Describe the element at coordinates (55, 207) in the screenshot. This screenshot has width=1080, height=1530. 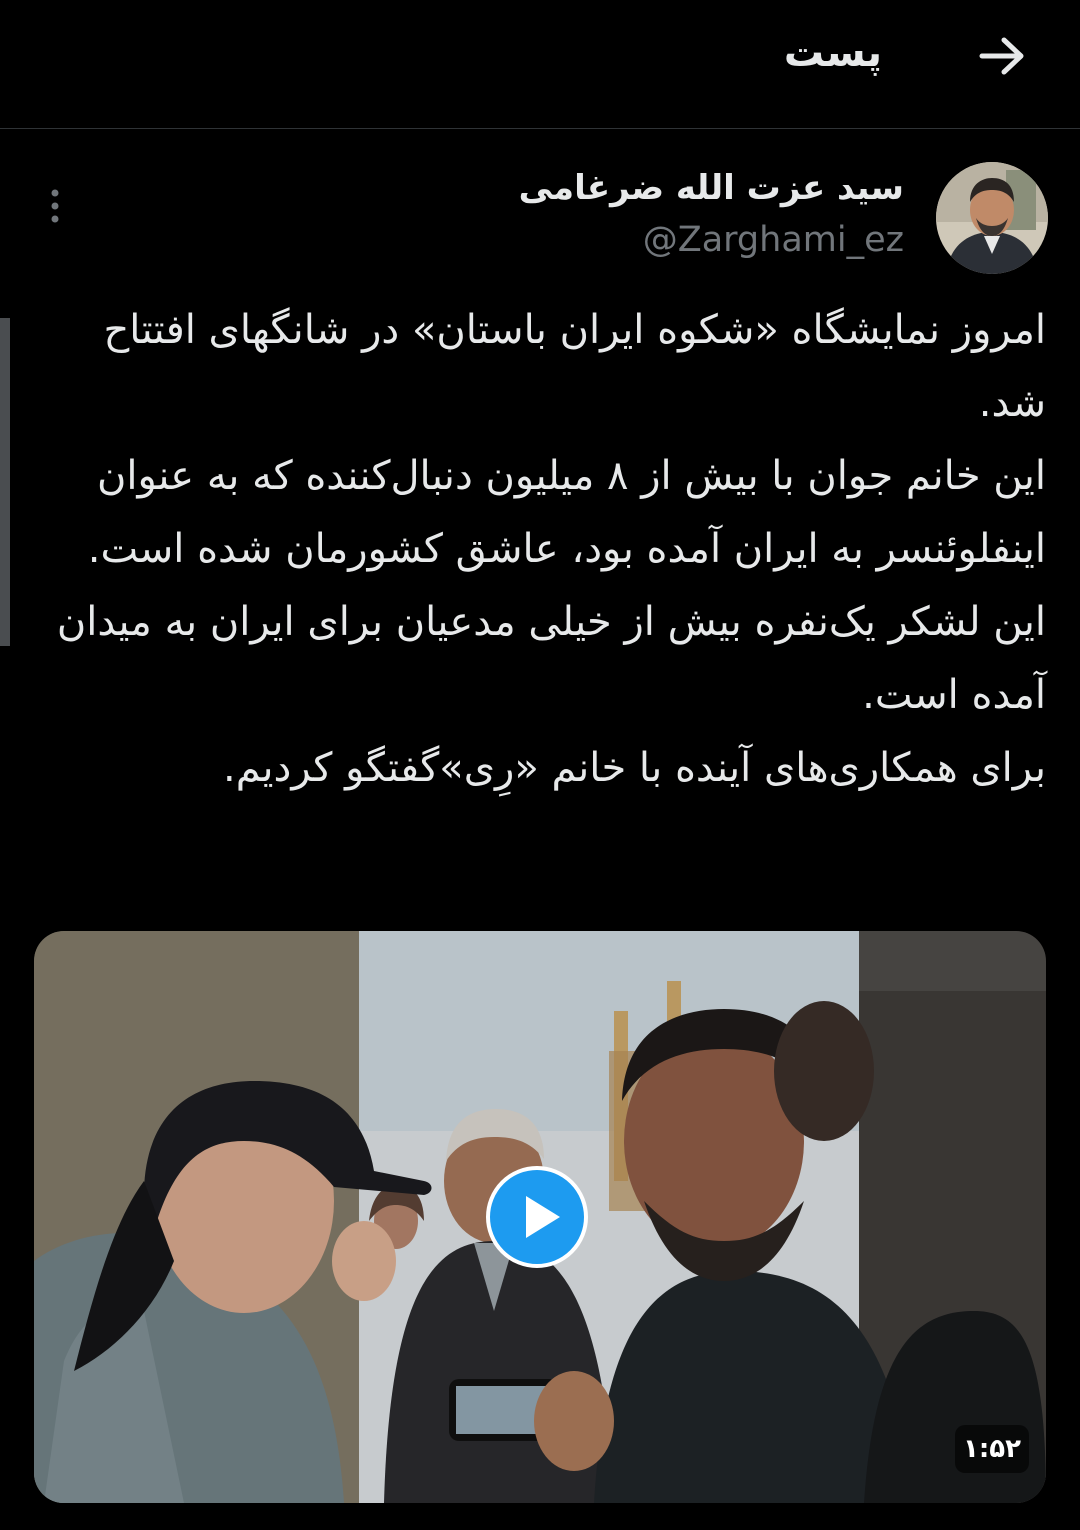
I see `more-vertical-icon` at that location.